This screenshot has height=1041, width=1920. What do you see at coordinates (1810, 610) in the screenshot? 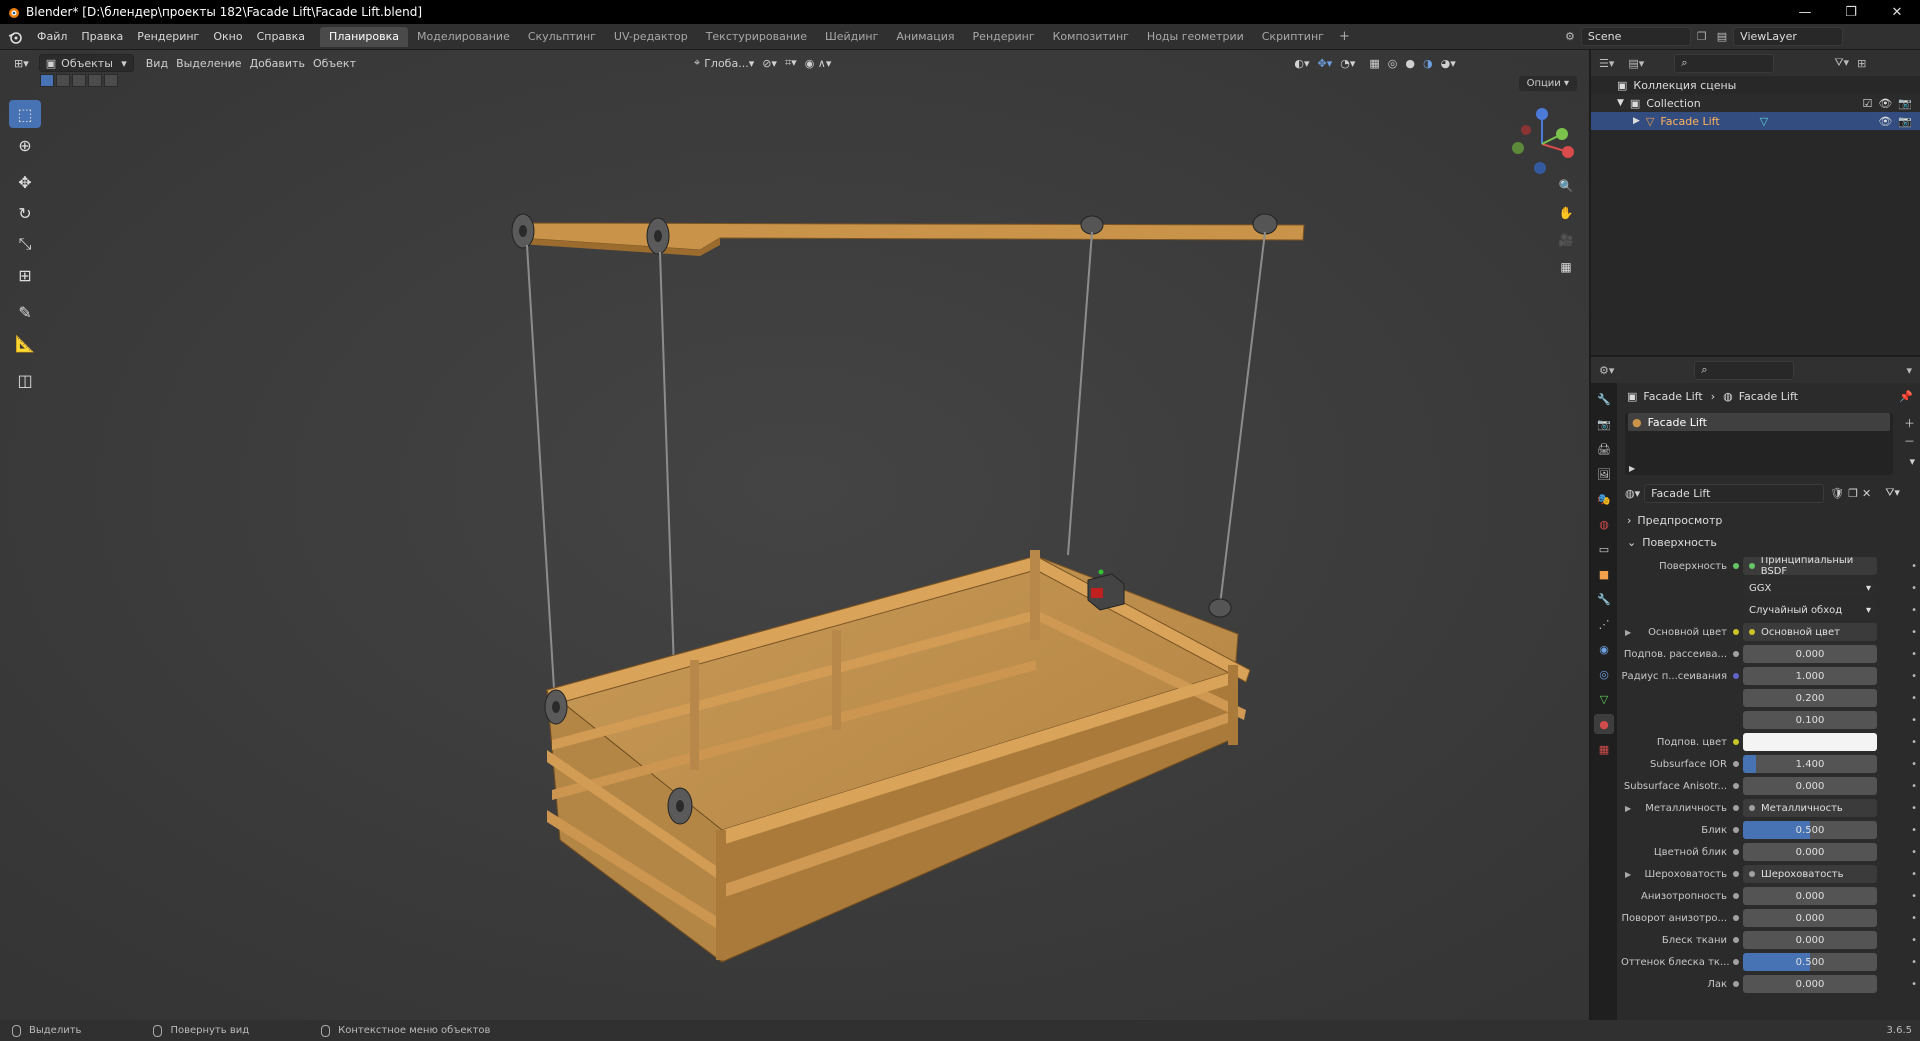
I see `property-dropdown: Случайный обход ▾` at bounding box center [1810, 610].